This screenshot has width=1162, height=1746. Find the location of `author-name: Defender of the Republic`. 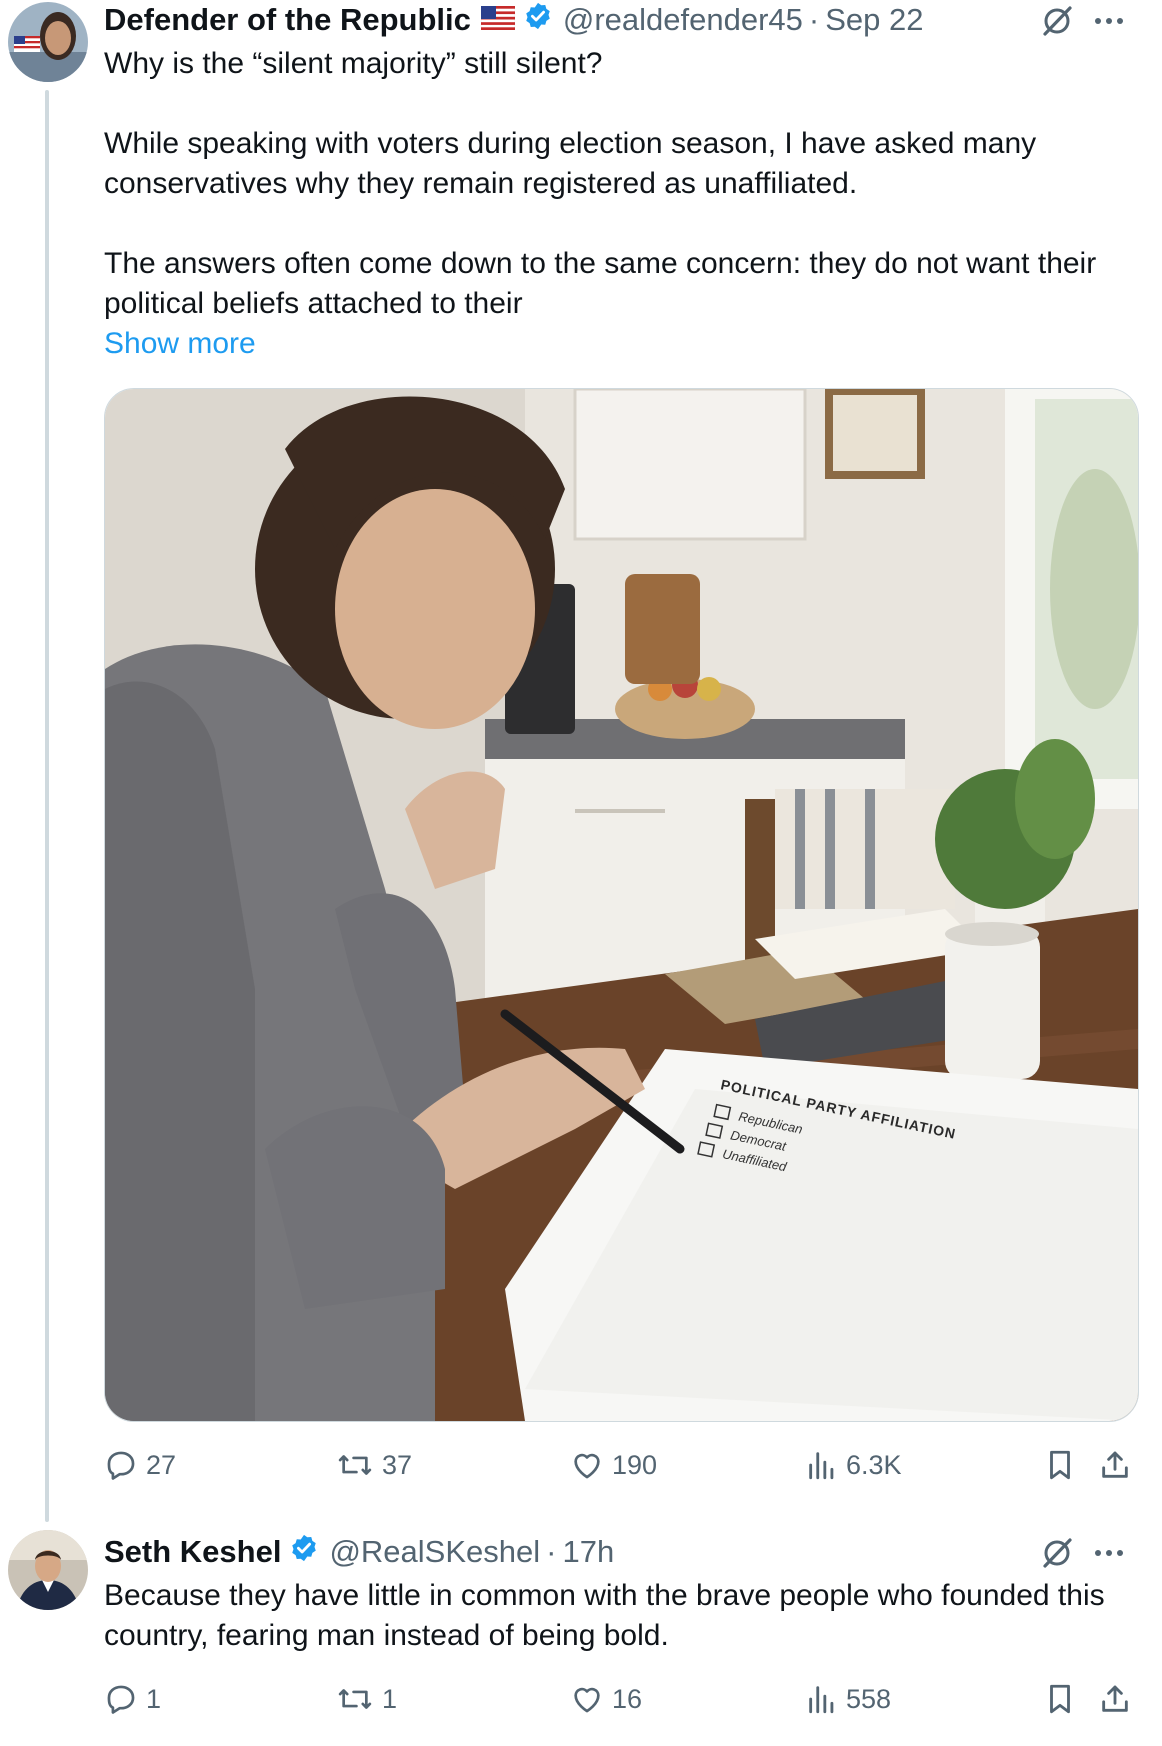

author-name: Defender of the Republic is located at coordinates (287, 20).